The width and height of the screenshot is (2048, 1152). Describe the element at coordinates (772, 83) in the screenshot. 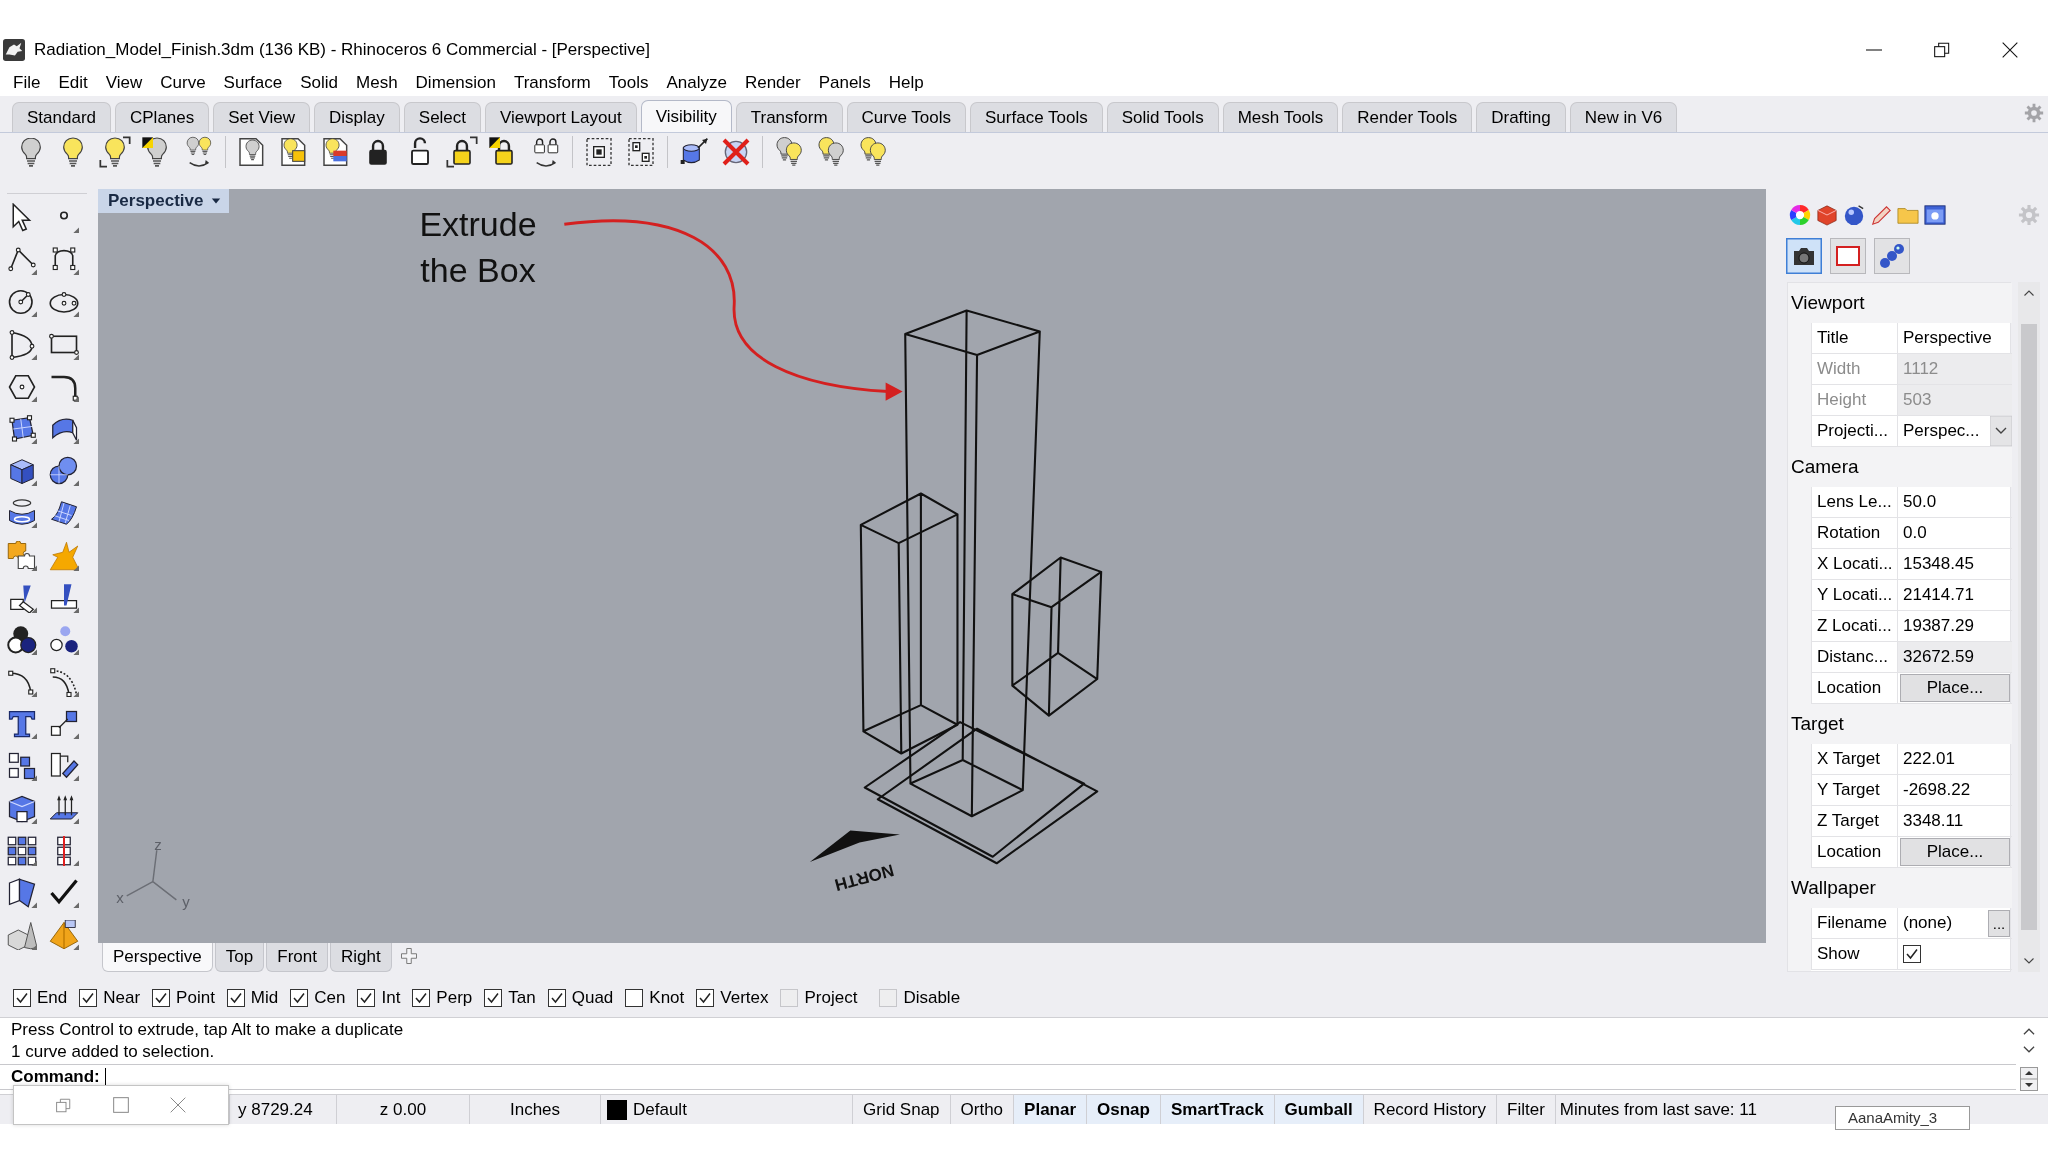

I see `menu-item: Render` at that location.